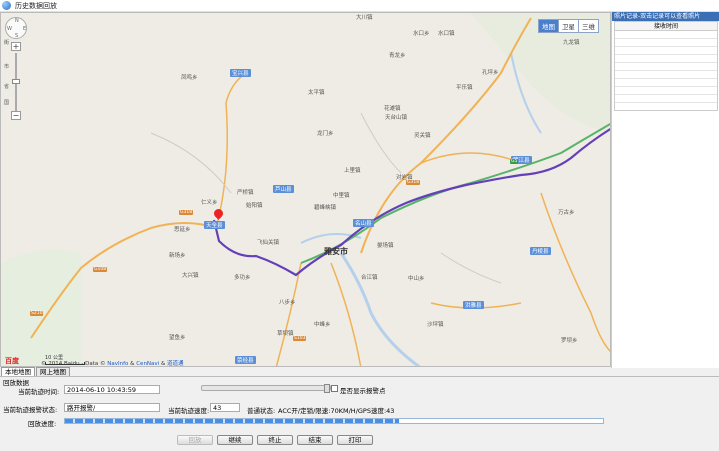 The width and height of the screenshot is (719, 451). I want to click on place-label: 飞仙关镇, so click(268, 243).